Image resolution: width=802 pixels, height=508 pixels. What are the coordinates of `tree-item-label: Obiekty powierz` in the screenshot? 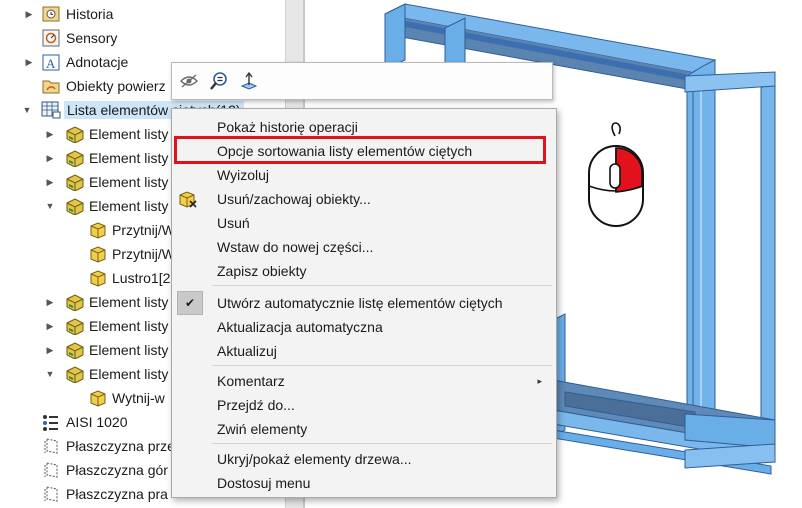 It's located at (116, 86).